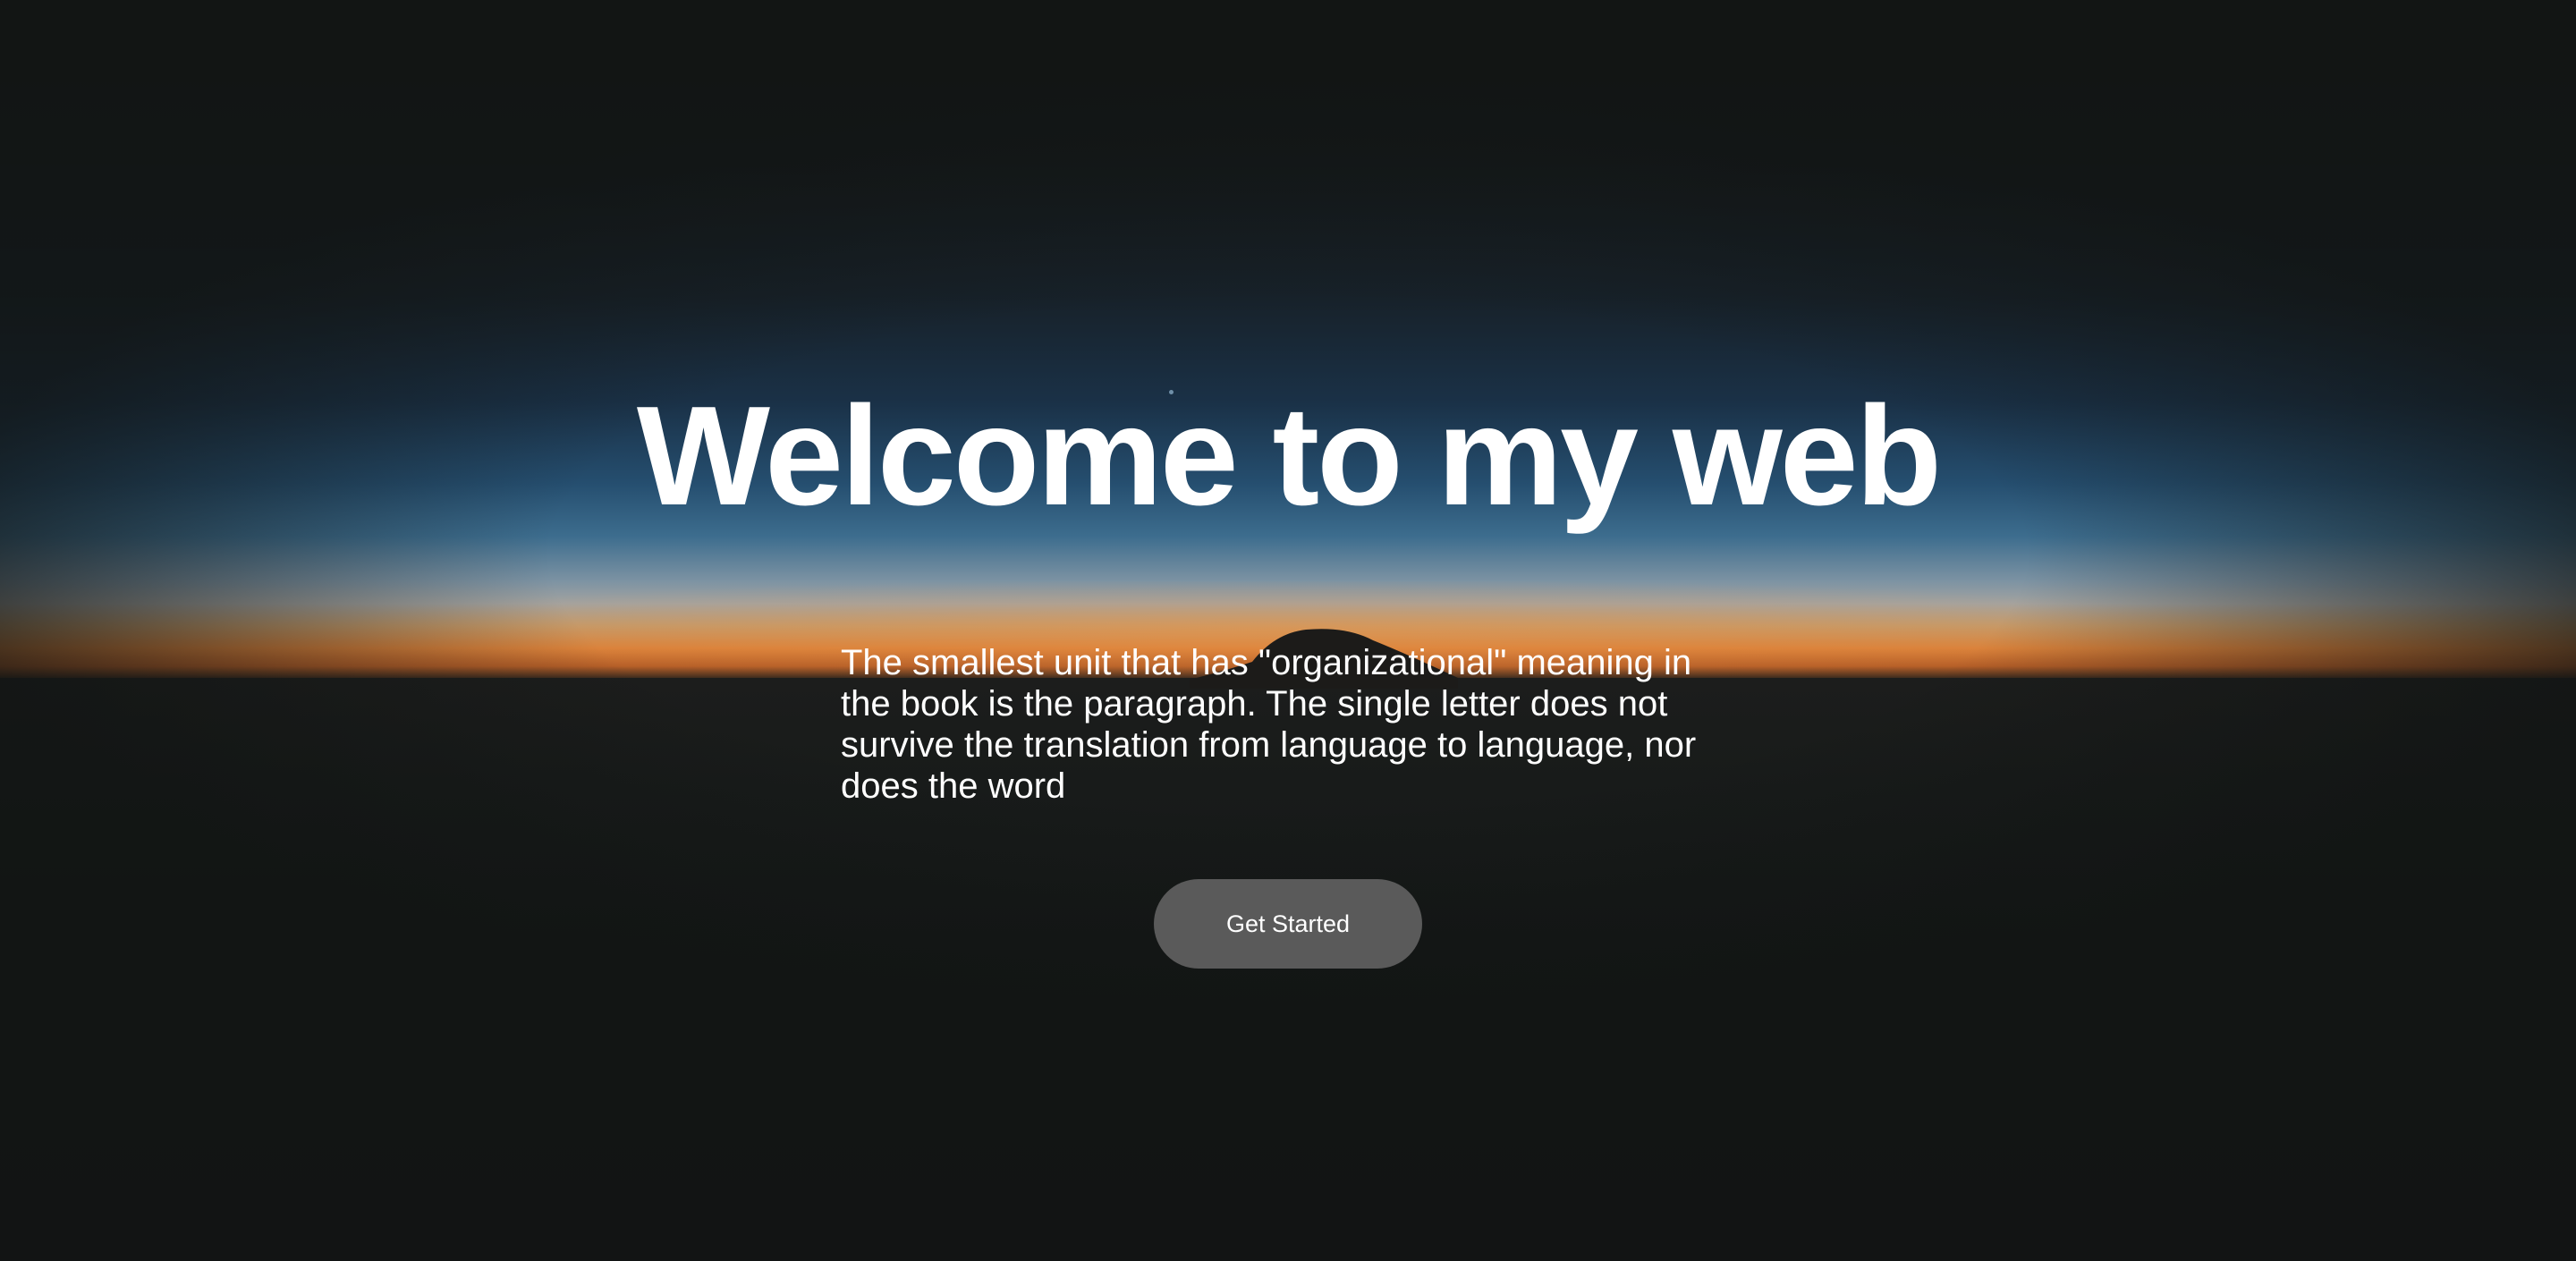 Image resolution: width=2576 pixels, height=1261 pixels. Describe the element at coordinates (1289, 456) in the screenshot. I see `page-title: Welcome to my web` at that location.